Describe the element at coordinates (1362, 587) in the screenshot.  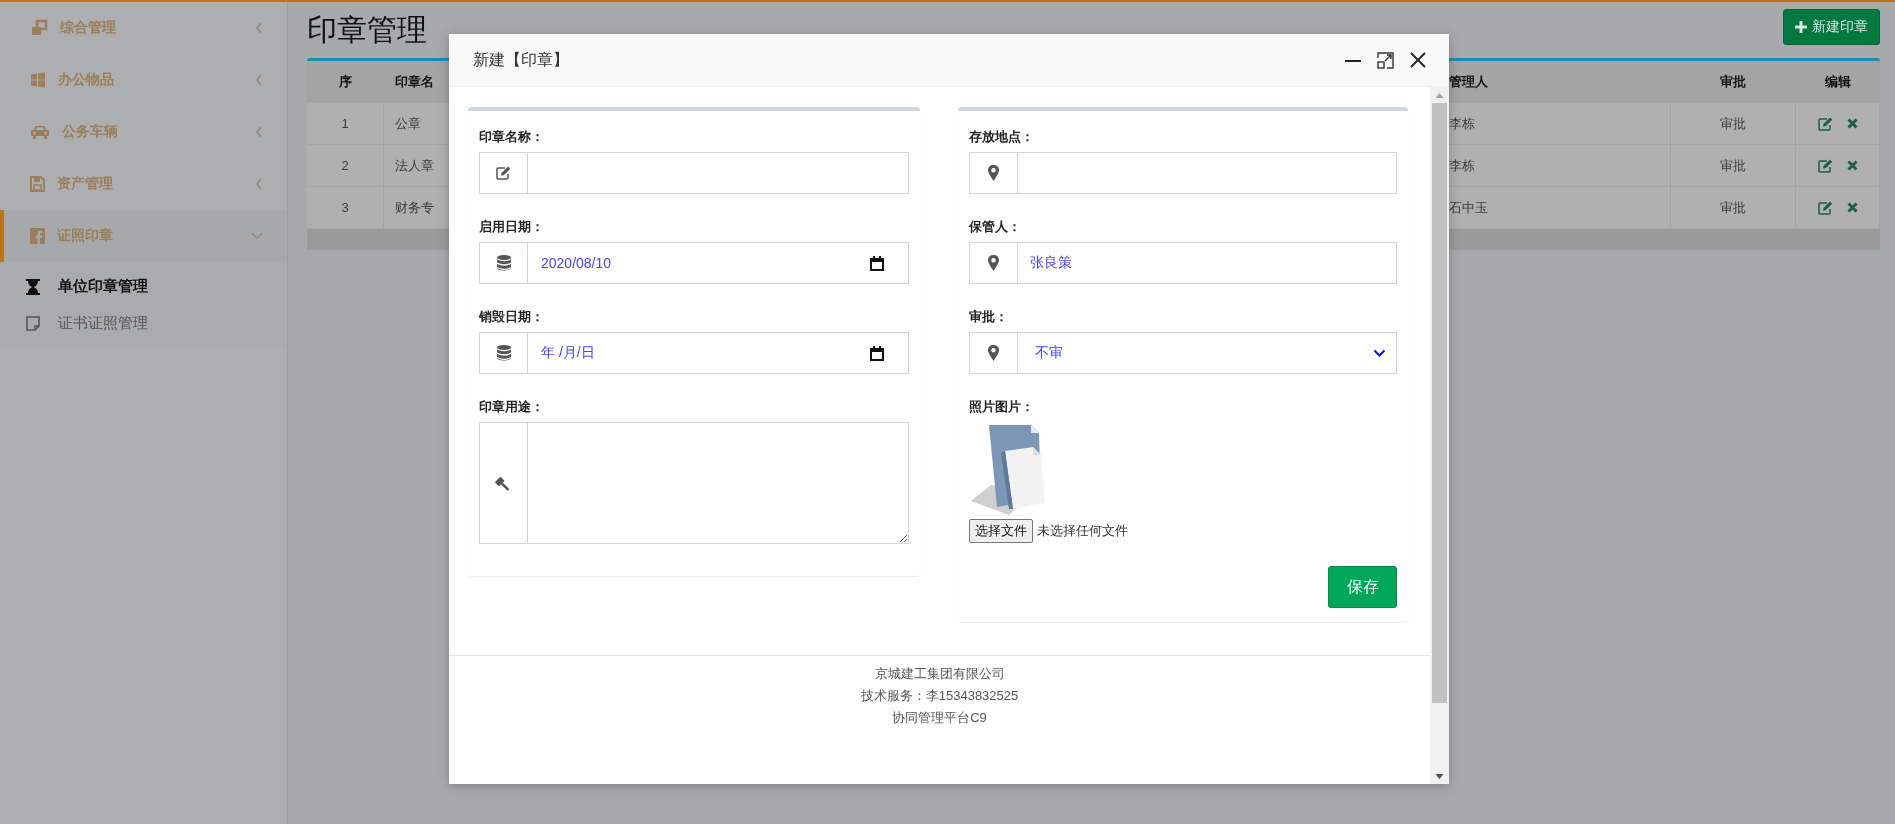
I see `save-button: 保存` at that location.